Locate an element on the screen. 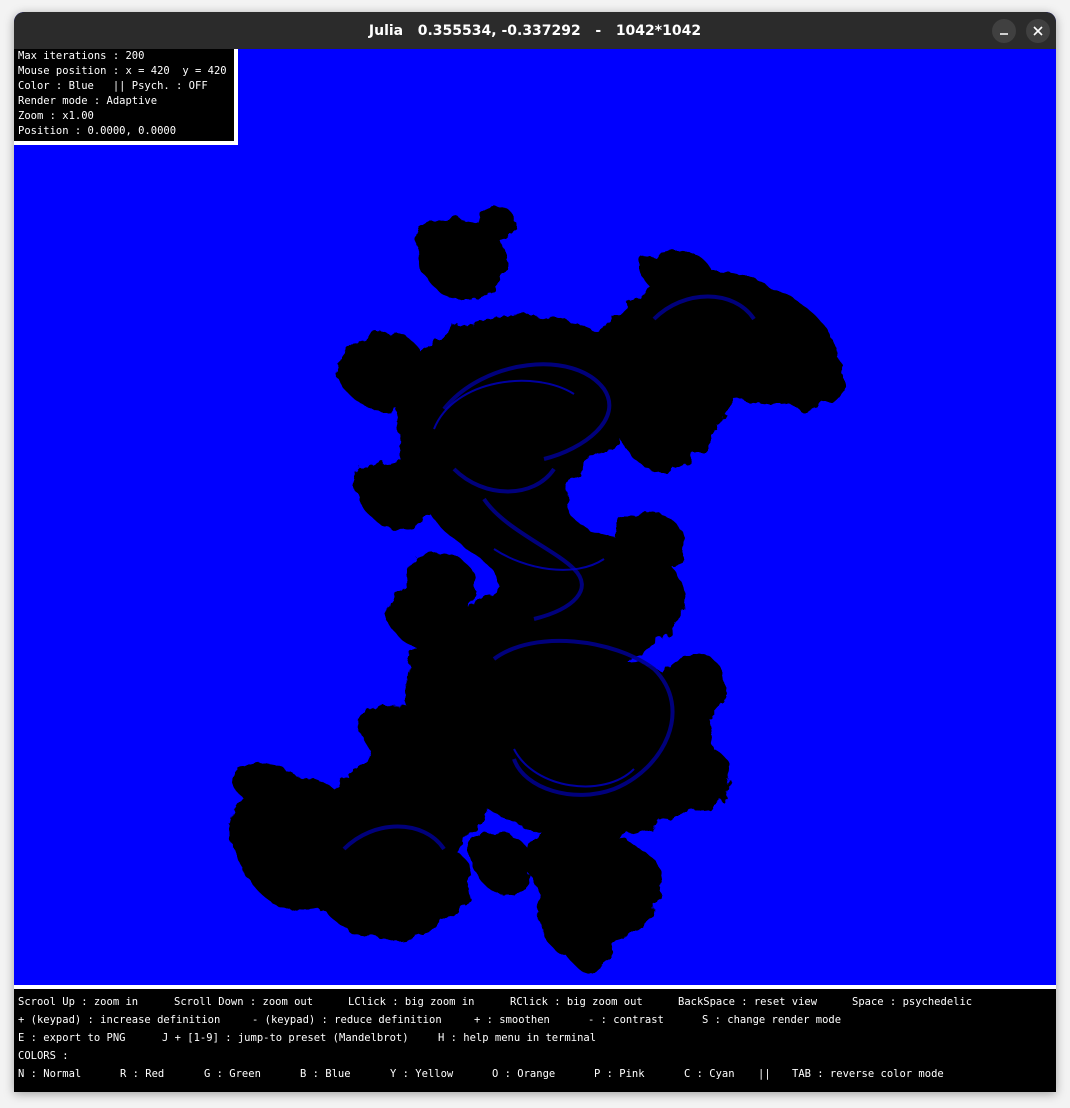 Image resolution: width=1070 pixels, height=1108 pixels. window-title: Julia 0.355534, -0.337292 - 1042*1042 is located at coordinates (535, 30).